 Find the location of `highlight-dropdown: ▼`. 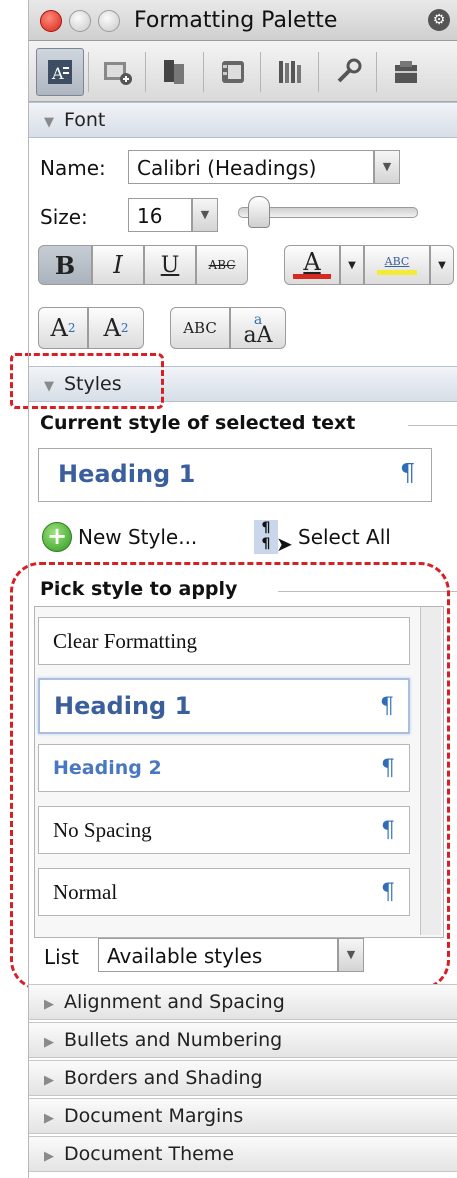

highlight-dropdown: ▼ is located at coordinates (442, 265).